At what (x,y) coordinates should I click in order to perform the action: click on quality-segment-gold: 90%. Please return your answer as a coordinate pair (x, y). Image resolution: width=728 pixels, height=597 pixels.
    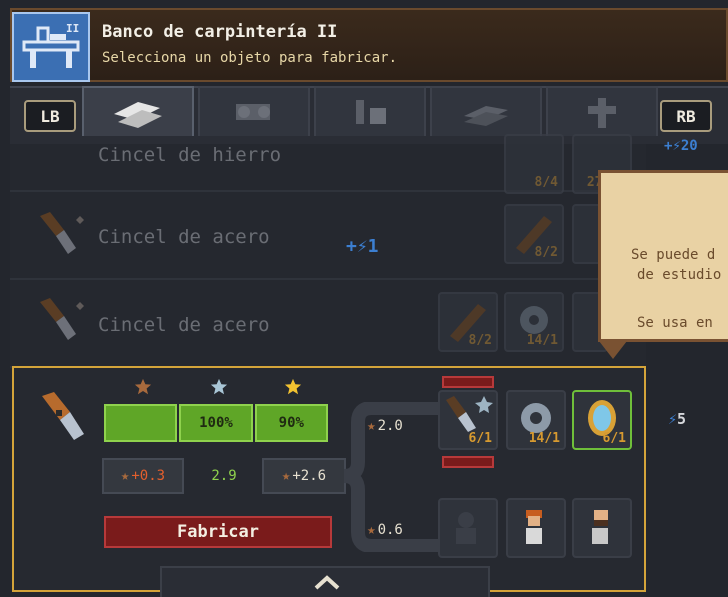
    Looking at the image, I should click on (291, 423).